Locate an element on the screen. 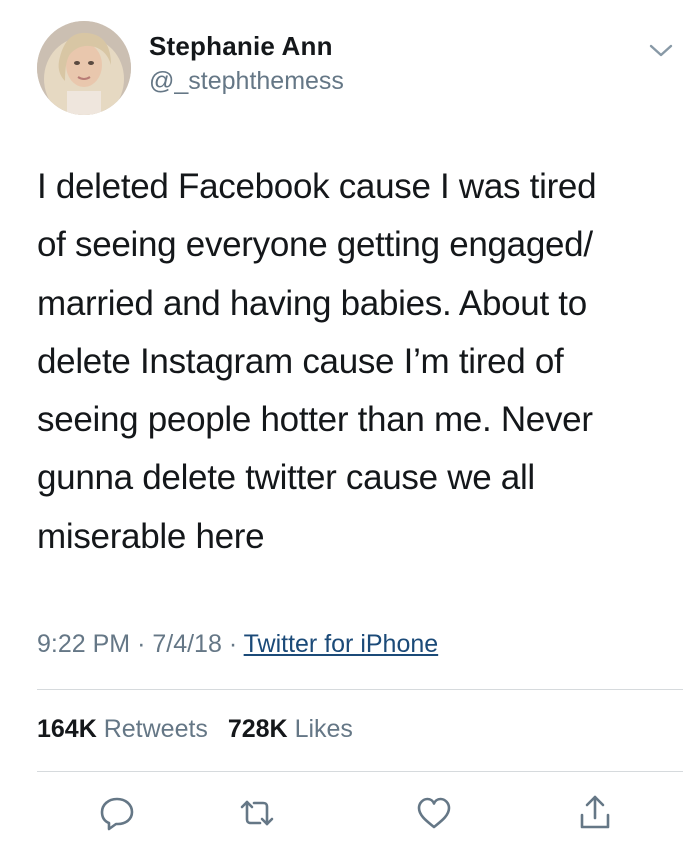 This screenshot has width=700, height=846. tweet-stats: 164K Retweets 728K Likes is located at coordinates (195, 729).